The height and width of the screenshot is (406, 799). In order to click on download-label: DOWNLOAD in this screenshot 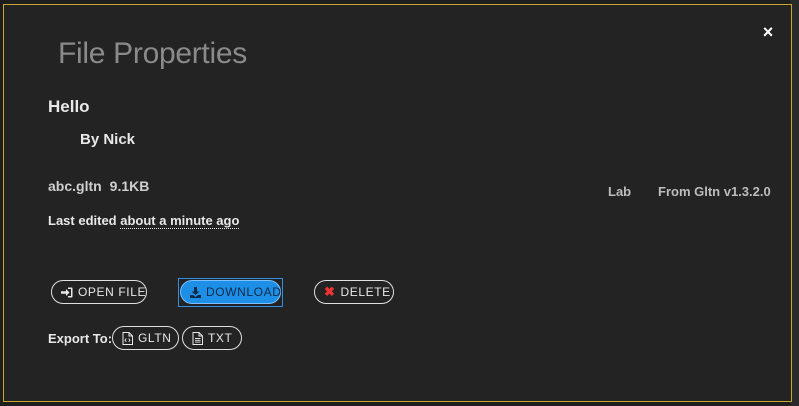, I will do `click(244, 292)`.